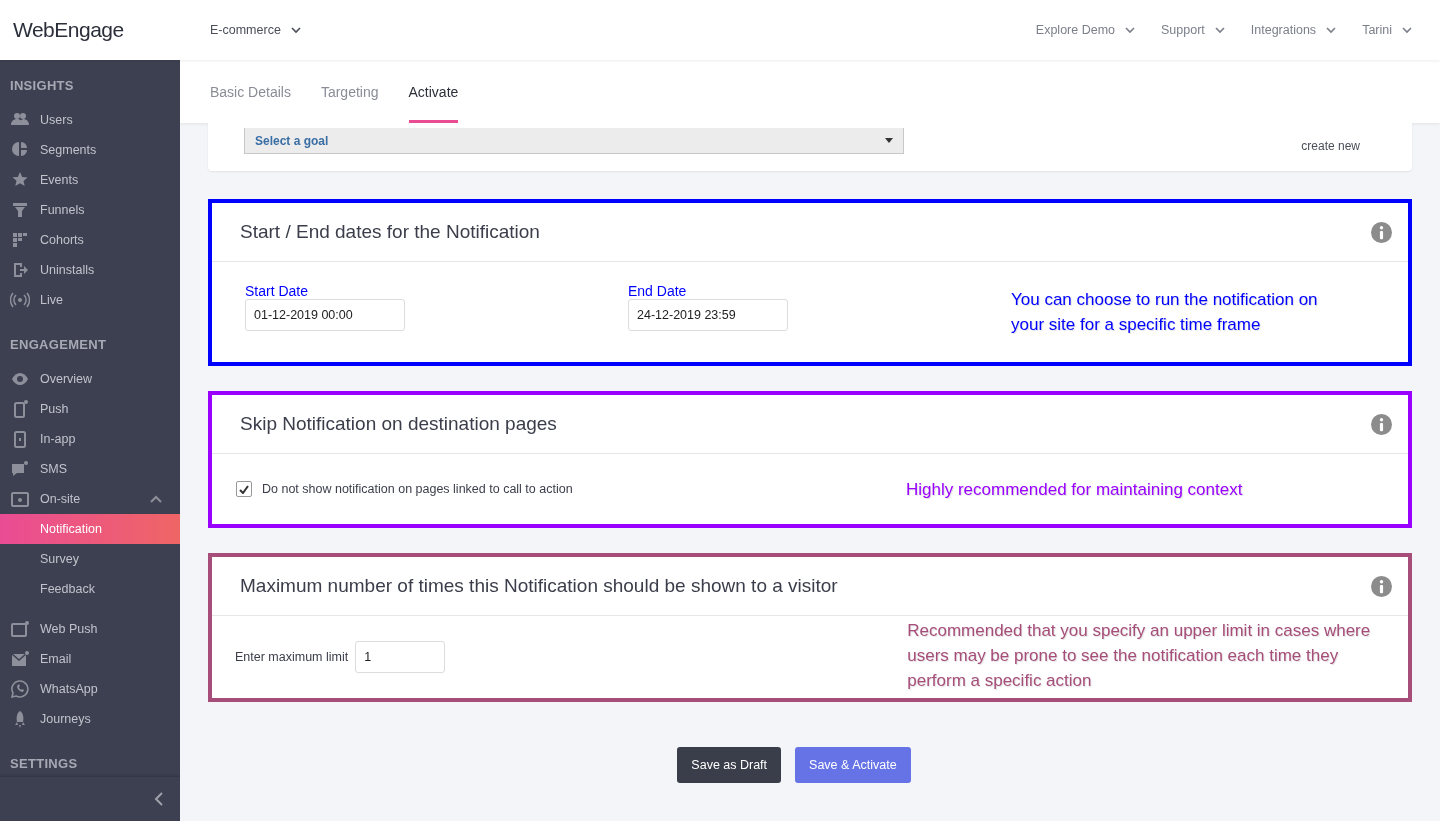  Describe the element at coordinates (255, 30) in the screenshot. I see `project-dropdown: E-commerce` at that location.